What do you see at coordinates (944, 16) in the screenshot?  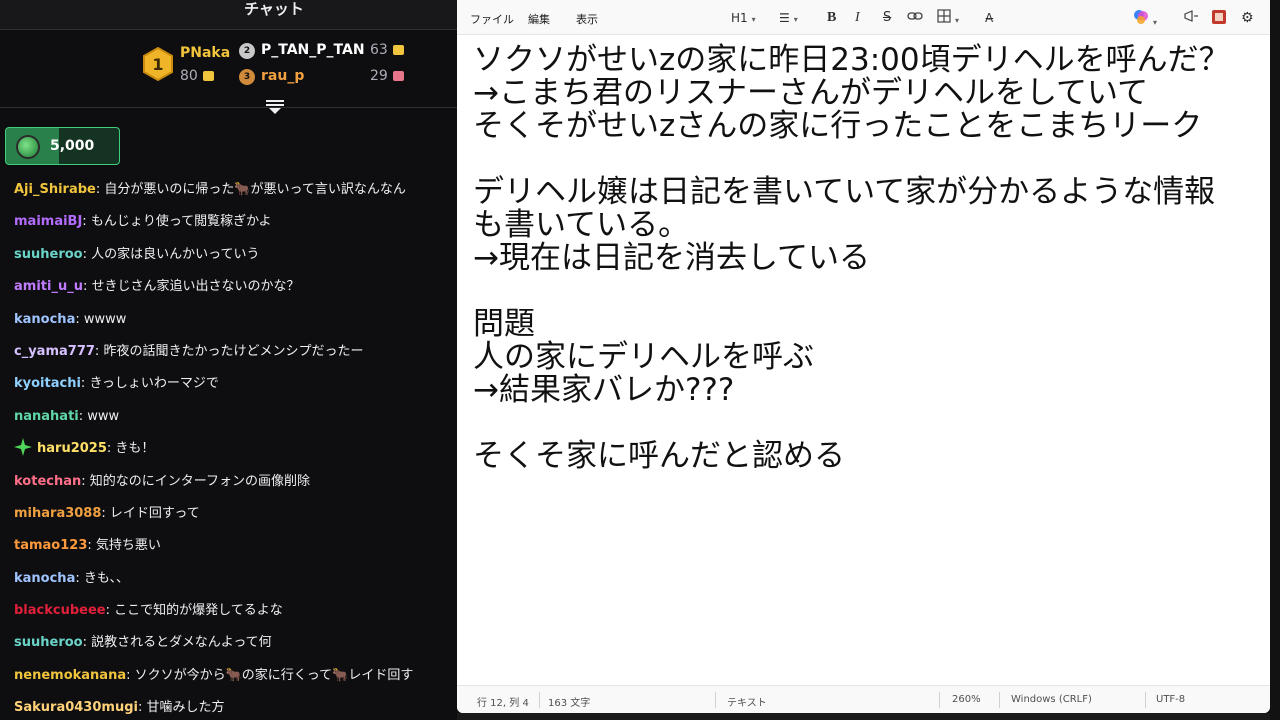 I see `table-icon` at bounding box center [944, 16].